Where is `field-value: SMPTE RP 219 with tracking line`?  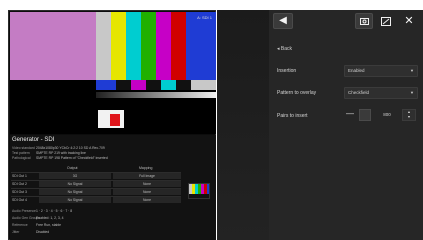
field-value: SMPTE RP 219 with tracking line is located at coordinates (61, 153).